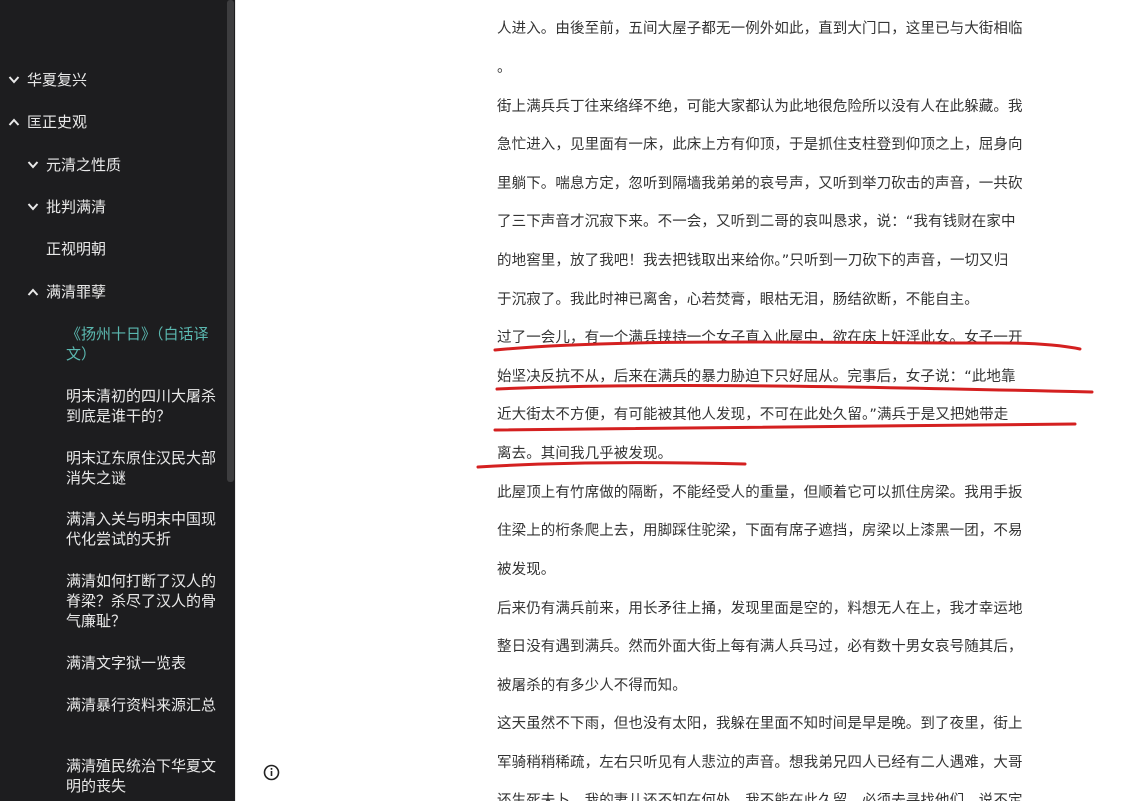  I want to click on nav-item-label: 满清入关与明末中国现代化尝试的夭折, so click(141, 529).